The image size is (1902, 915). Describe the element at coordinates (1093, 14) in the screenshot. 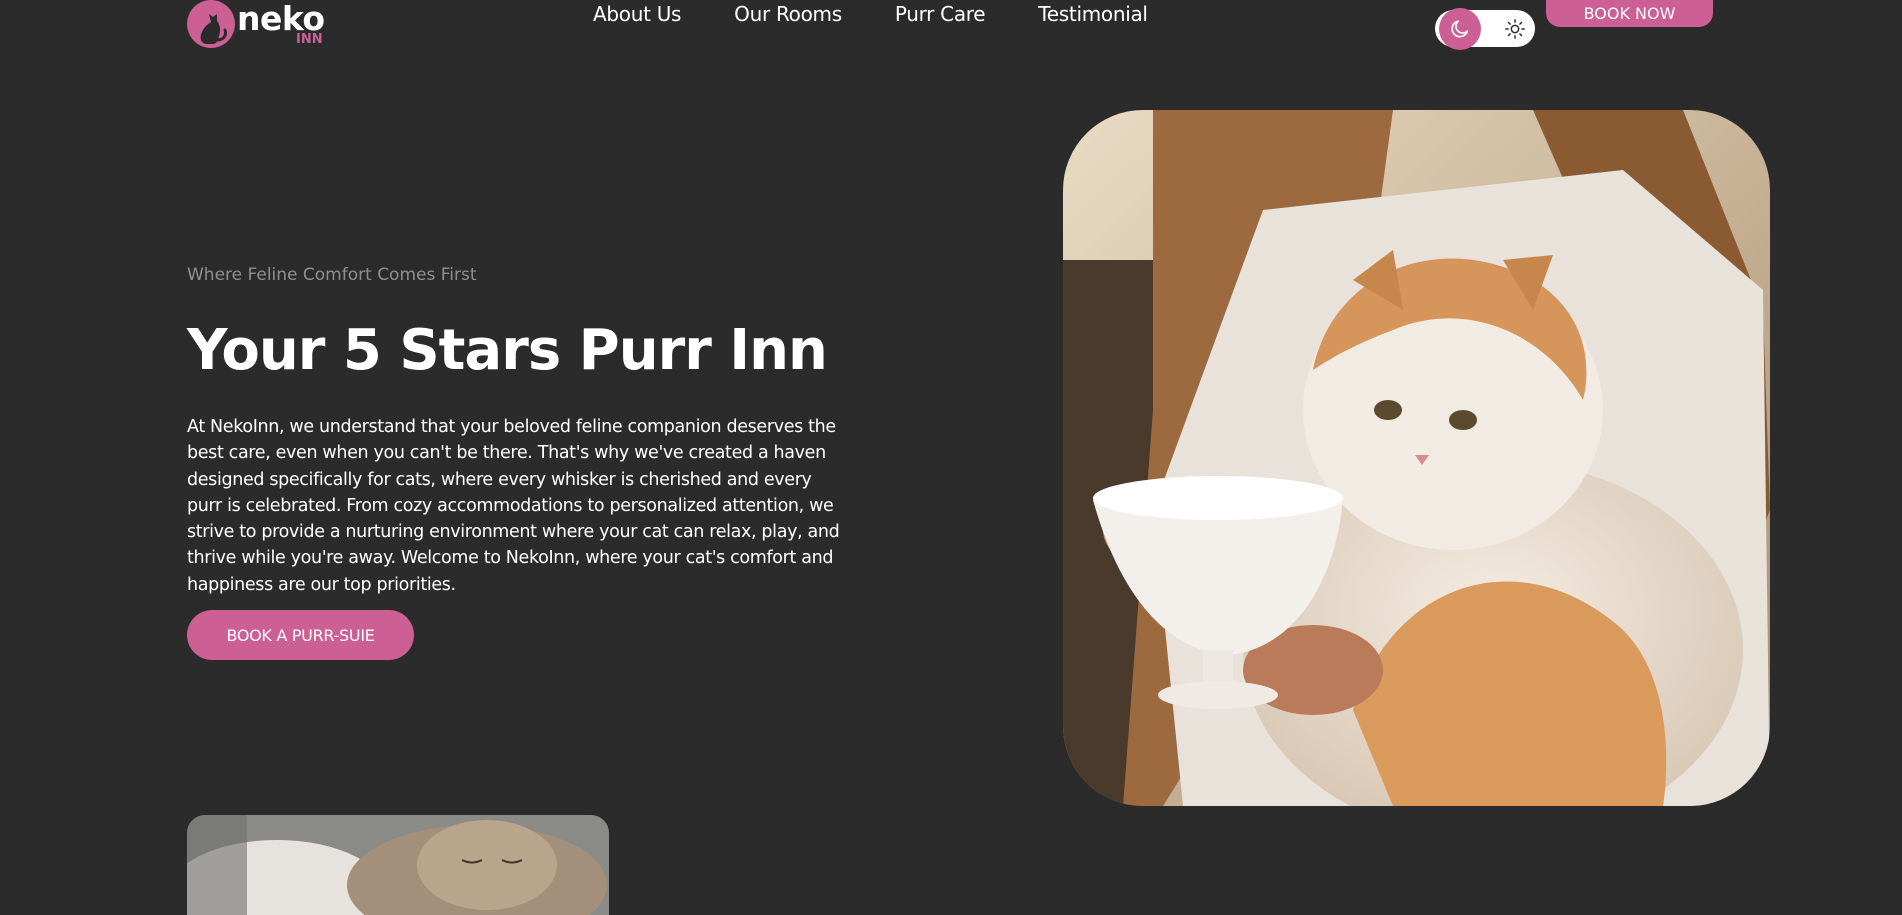

I see `nav-link-testimonial: Testimonial` at that location.